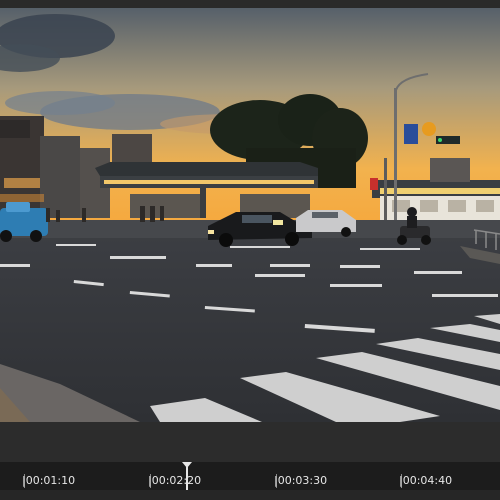 The width and height of the screenshot is (500, 500). What do you see at coordinates (24, 222) in the screenshot?
I see `blue-car` at bounding box center [24, 222].